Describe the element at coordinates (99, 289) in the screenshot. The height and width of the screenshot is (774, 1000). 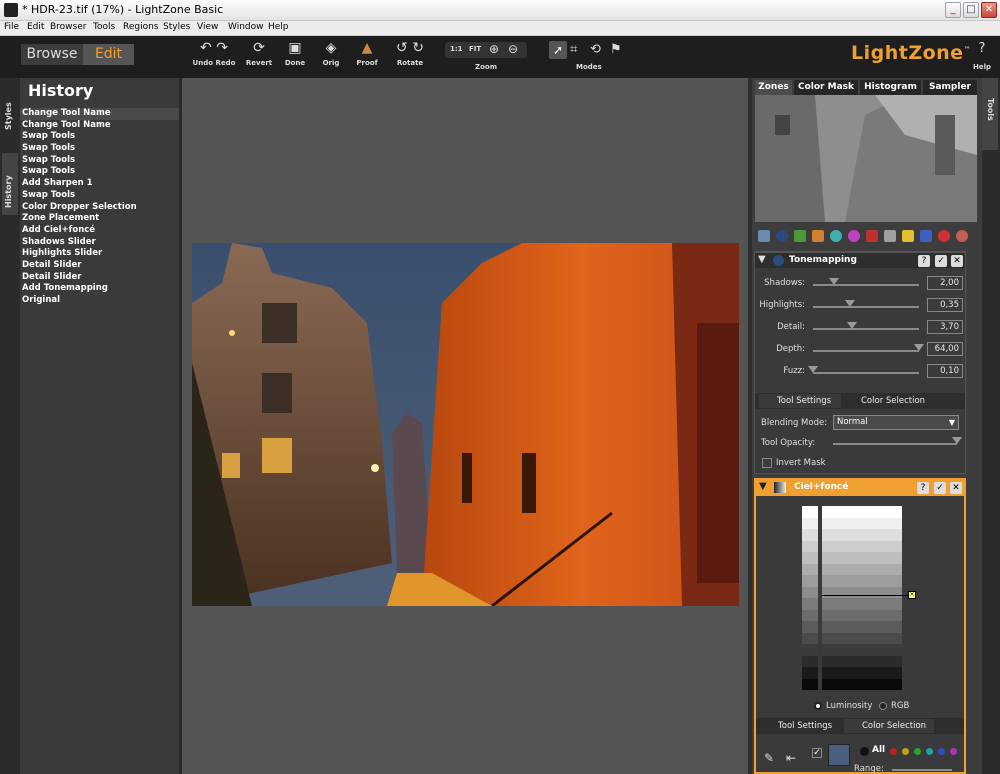
I see `history-item: Add Tonemapping` at that location.